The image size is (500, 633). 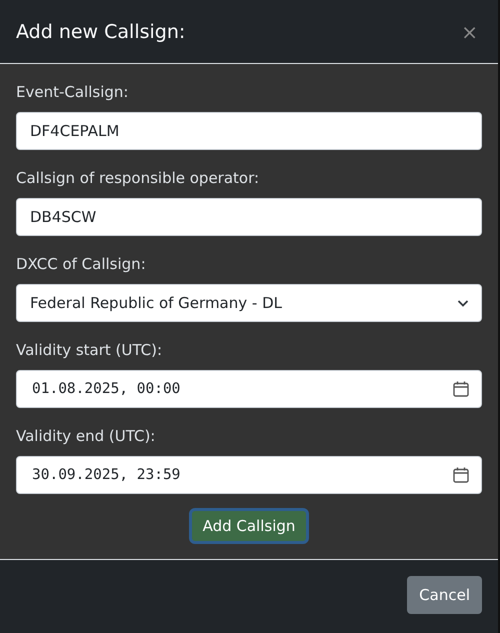 I want to click on dialog-title: Add new Callsign:, so click(x=101, y=31).